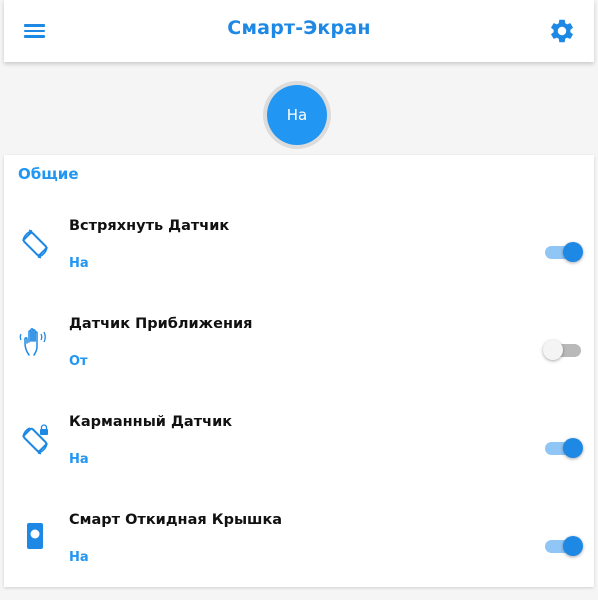 This screenshot has width=598, height=600. Describe the element at coordinates (151, 422) in the screenshot. I see `item-title: Карманный Датчик` at that location.